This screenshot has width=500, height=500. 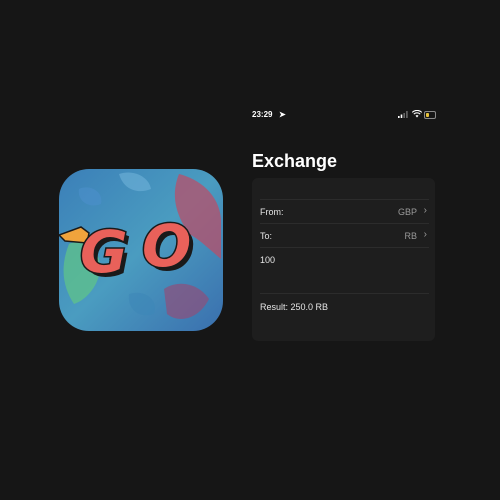 What do you see at coordinates (344, 212) in the screenshot?
I see `from-currency-row: From: GBP ›` at bounding box center [344, 212].